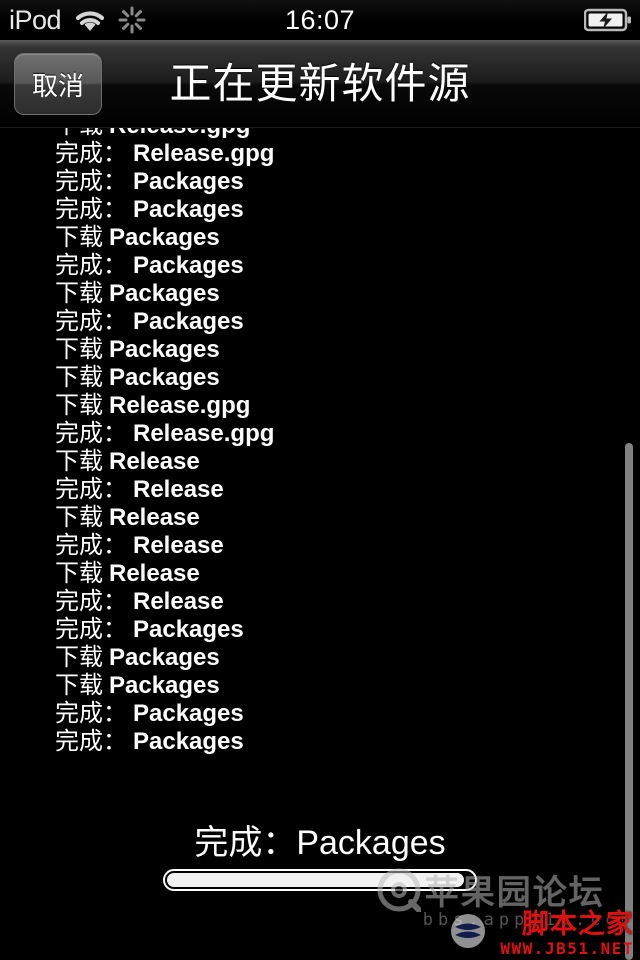 This screenshot has height=960, width=640. What do you see at coordinates (468, 933) in the screenshot?
I see `watermark-jb51-glyph-icon` at bounding box center [468, 933].